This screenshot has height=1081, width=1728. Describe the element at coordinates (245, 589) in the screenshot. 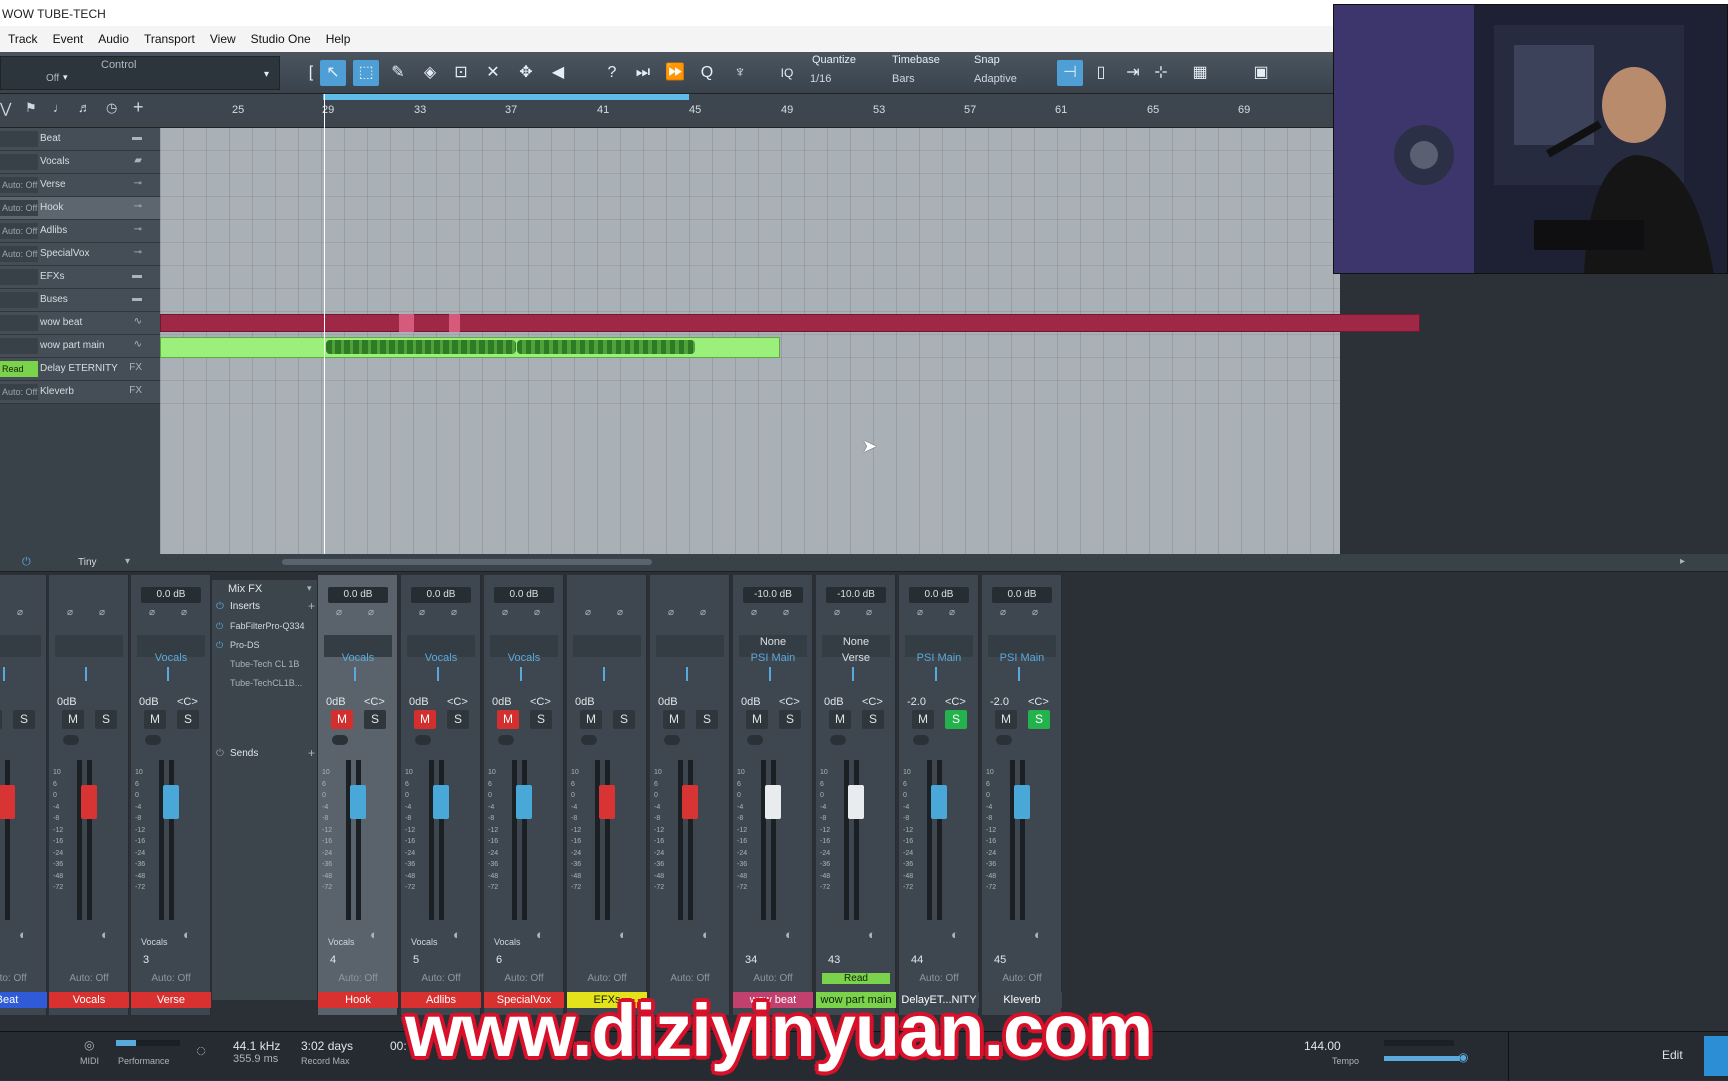

I see `mix-fx-title: Mix FX` at that location.